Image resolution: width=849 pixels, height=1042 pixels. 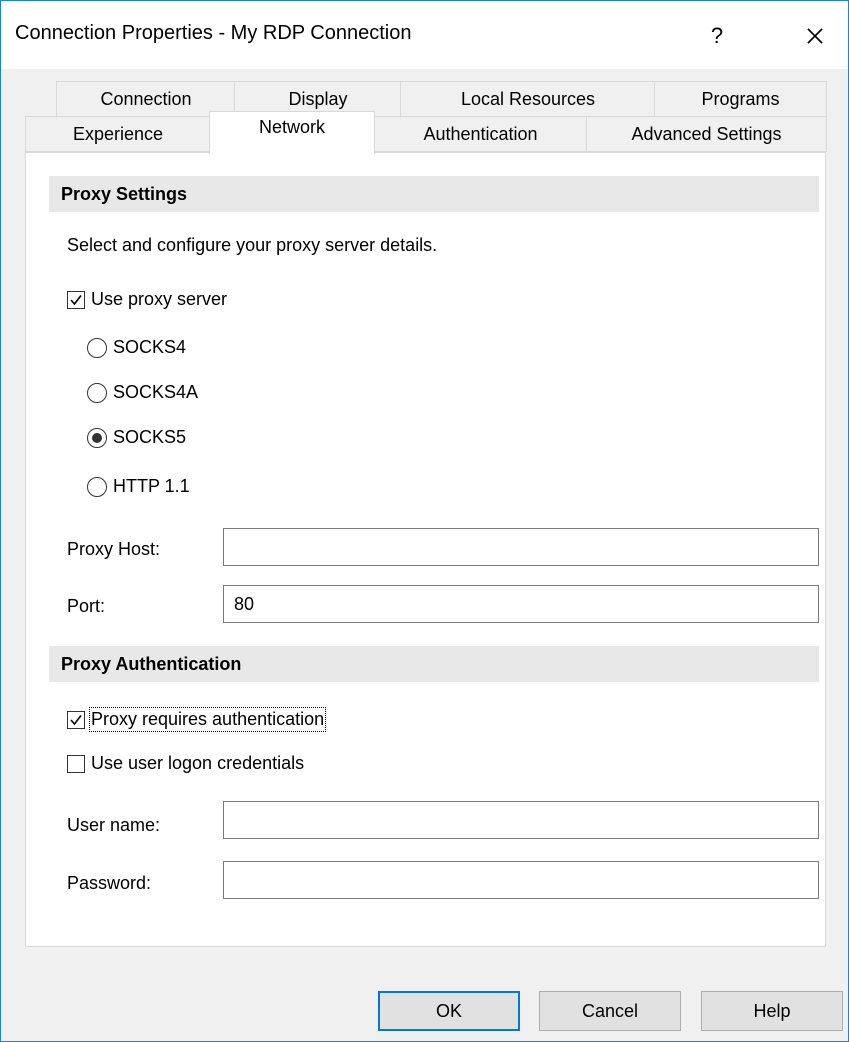 I want to click on close-icon, so click(x=815, y=36).